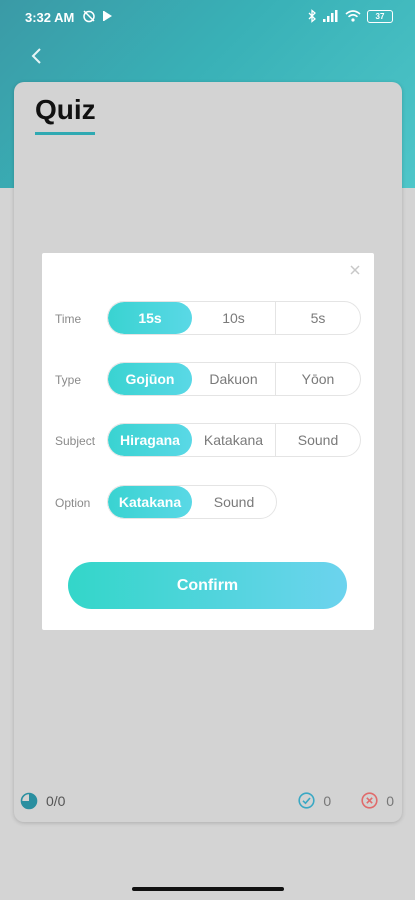 The image size is (415, 900). What do you see at coordinates (68, 319) in the screenshot?
I see `time-label: Time` at bounding box center [68, 319].